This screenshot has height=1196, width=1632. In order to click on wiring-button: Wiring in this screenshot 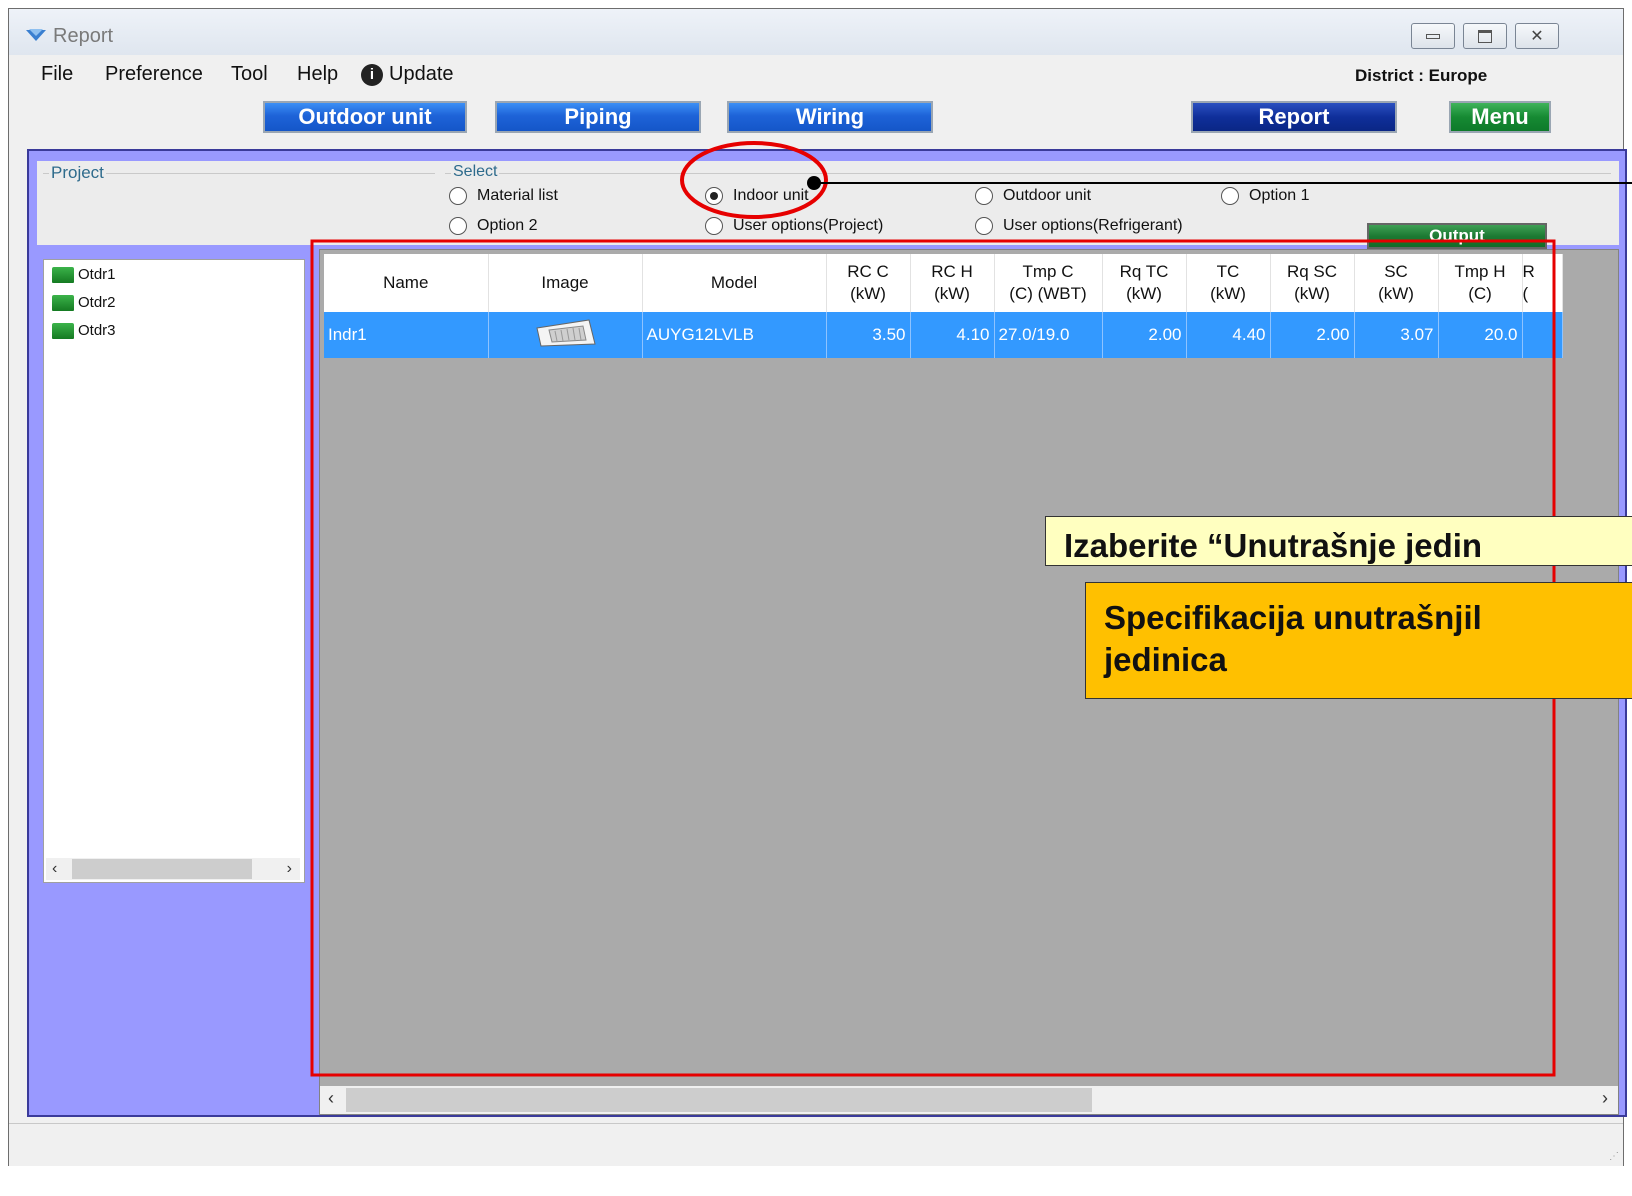, I will do `click(830, 117)`.